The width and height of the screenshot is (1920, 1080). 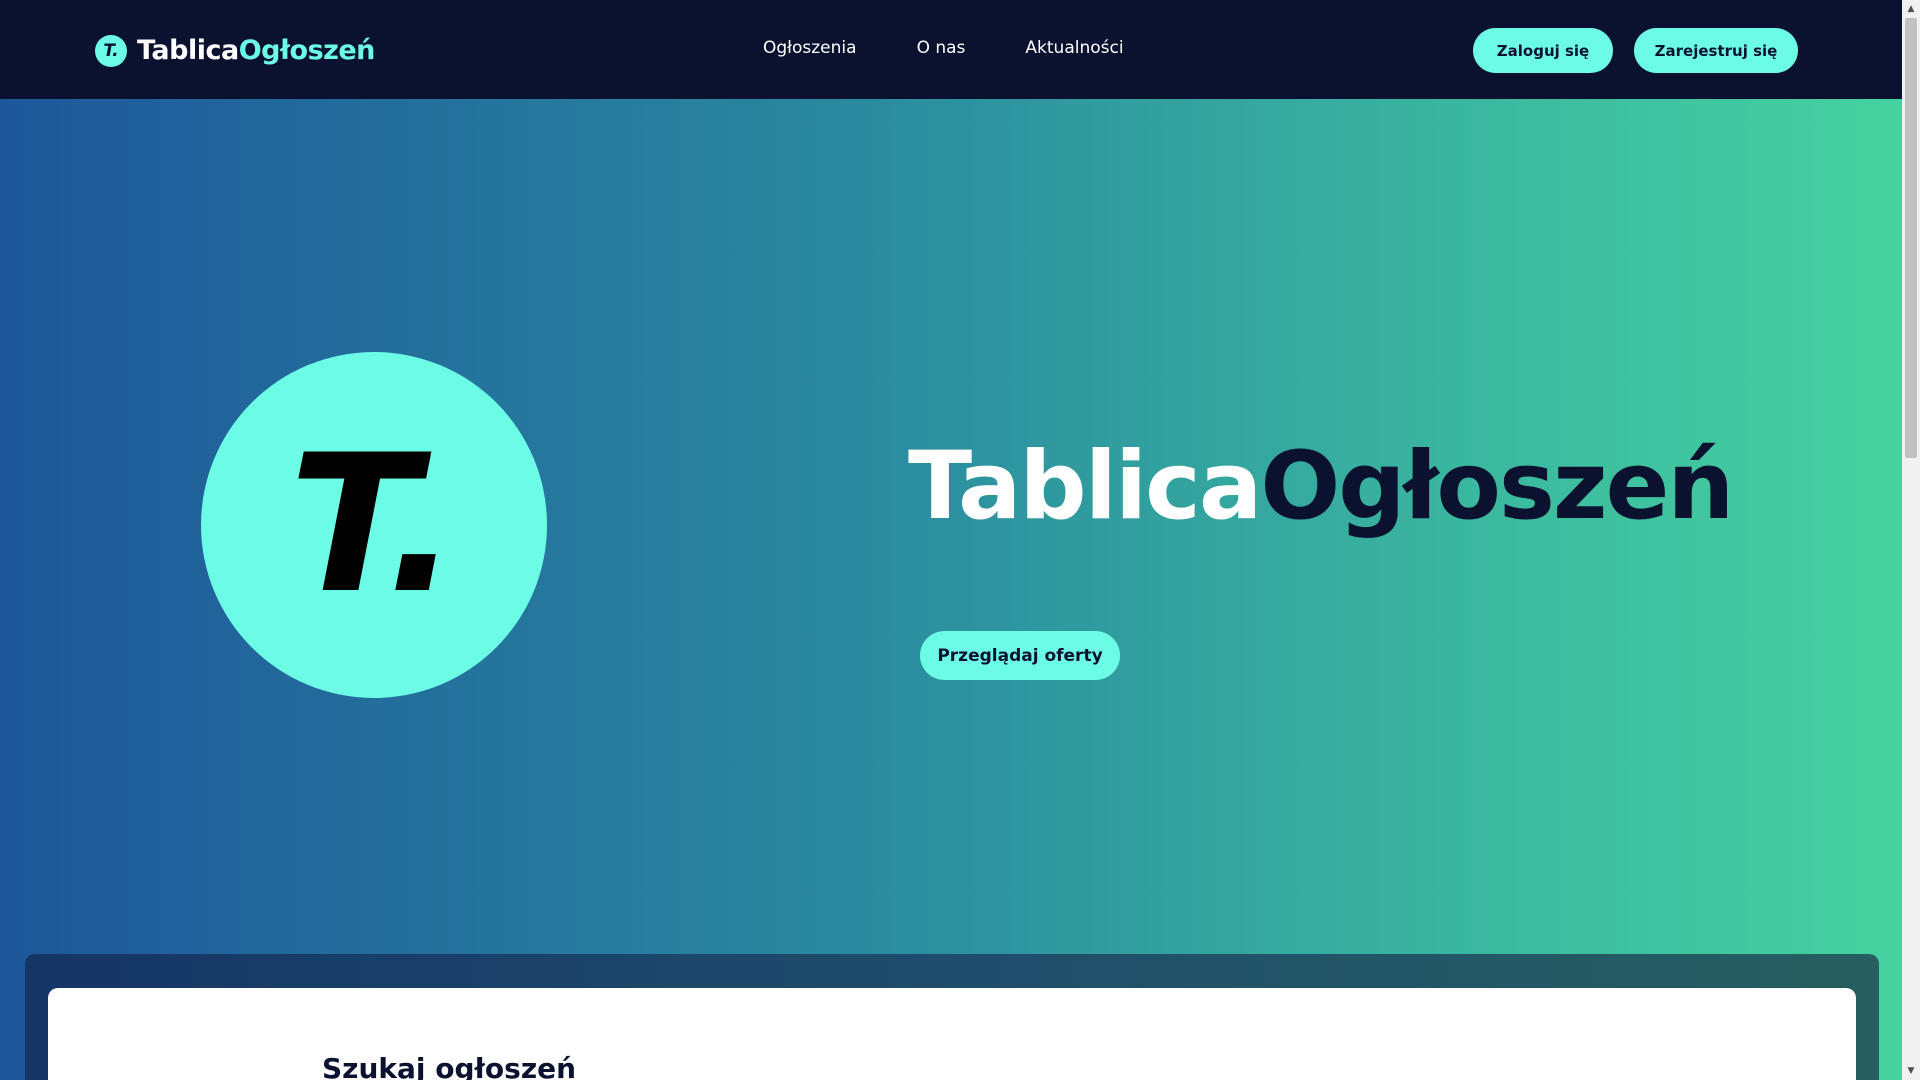 I want to click on main-nav: Ogłoszenia O nas Aktualności, so click(x=973, y=48).